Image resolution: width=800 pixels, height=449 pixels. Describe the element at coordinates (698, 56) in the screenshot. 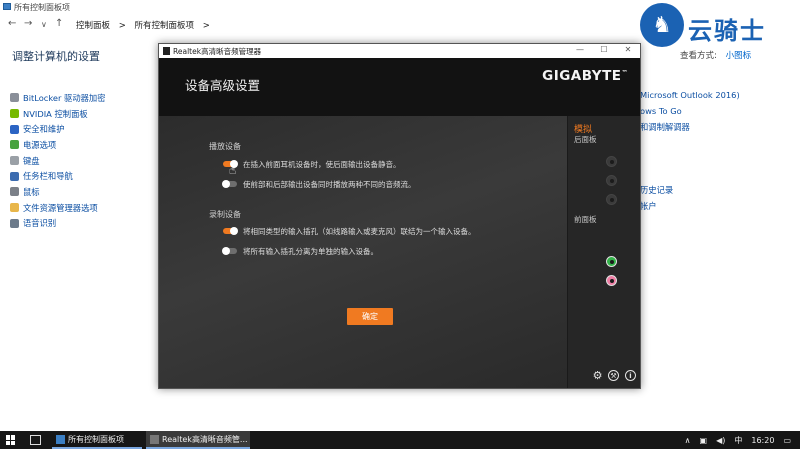

I see `view-by-label: 查看方式:` at that location.